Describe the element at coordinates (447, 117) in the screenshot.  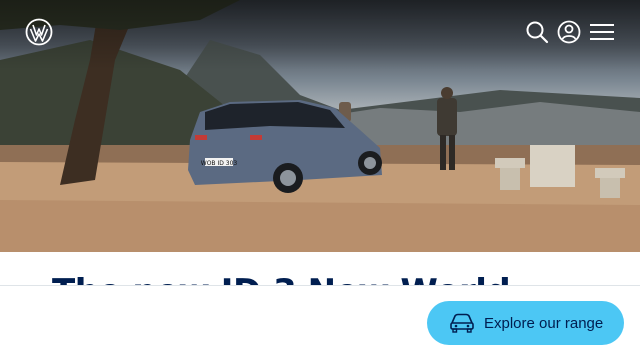
I see `person-standing` at that location.